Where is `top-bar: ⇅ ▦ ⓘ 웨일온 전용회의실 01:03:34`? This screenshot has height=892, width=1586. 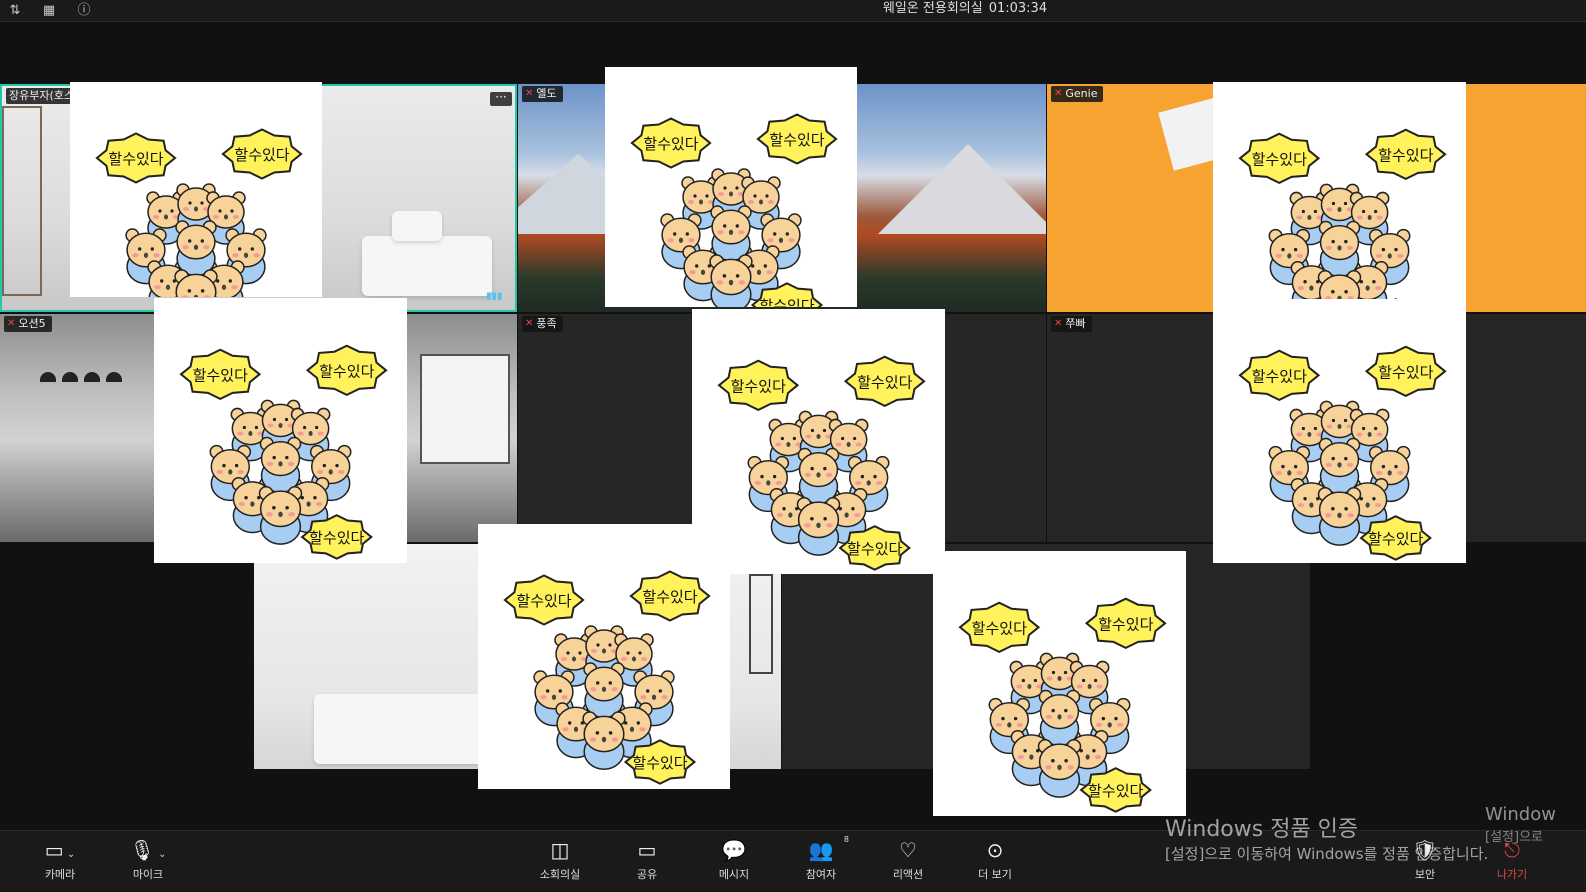 top-bar: ⇅ ▦ ⓘ 웨일온 전용회의실 01:03:34 is located at coordinates (793, 11).